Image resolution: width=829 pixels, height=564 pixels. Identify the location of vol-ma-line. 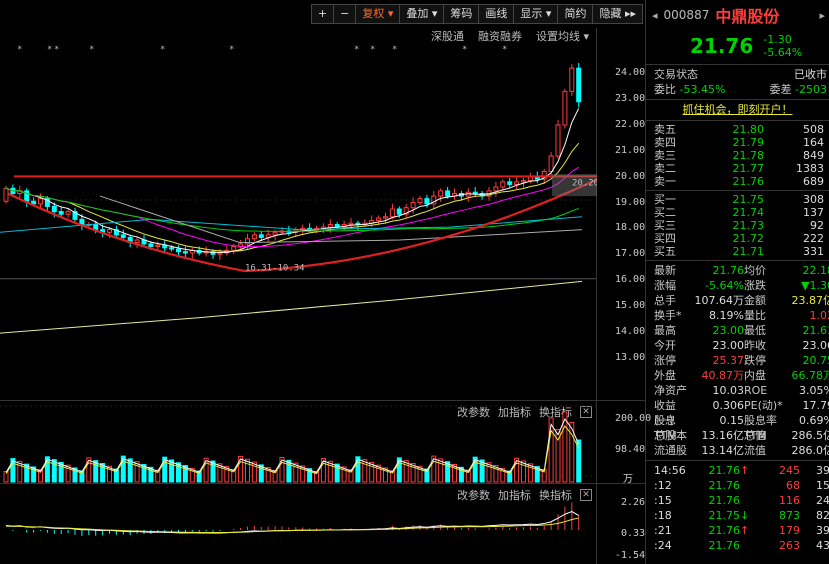
(292, 446).